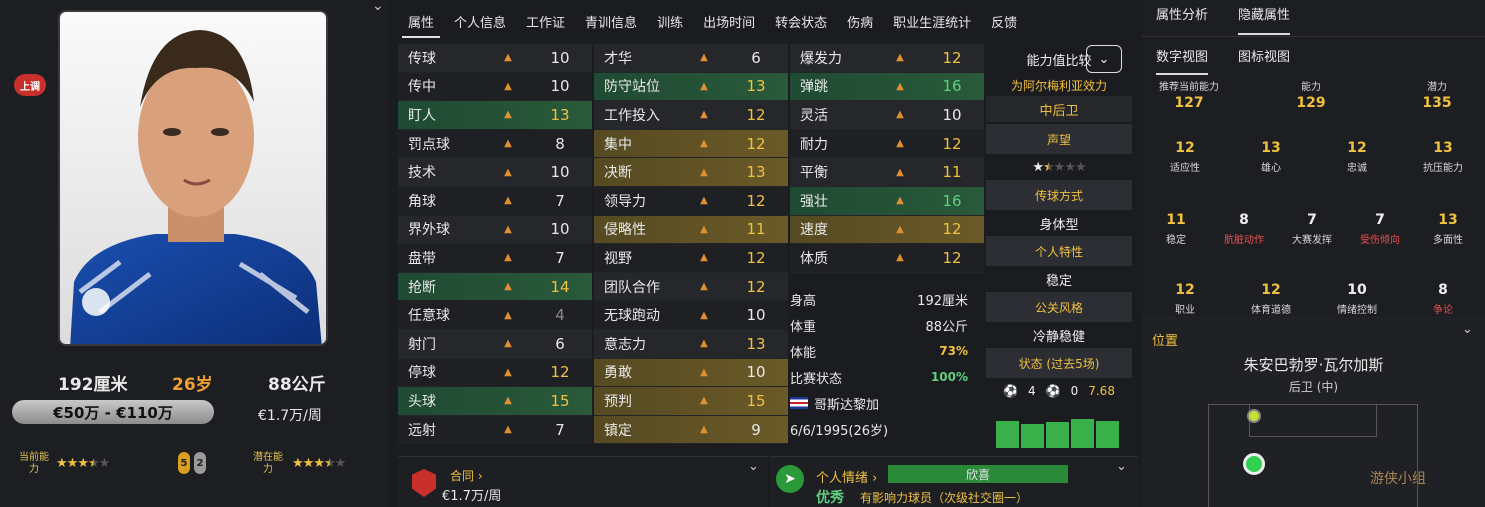 This screenshot has height=507, width=1485. Describe the element at coordinates (268, 463) in the screenshot. I see `pa-label: 潜在能力` at that location.